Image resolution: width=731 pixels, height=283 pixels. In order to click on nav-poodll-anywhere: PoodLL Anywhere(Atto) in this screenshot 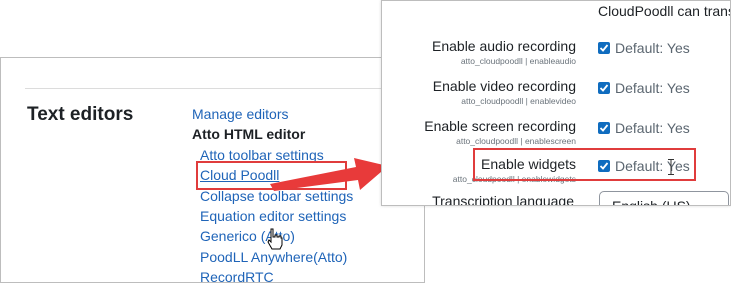, I will do `click(308, 257)`.